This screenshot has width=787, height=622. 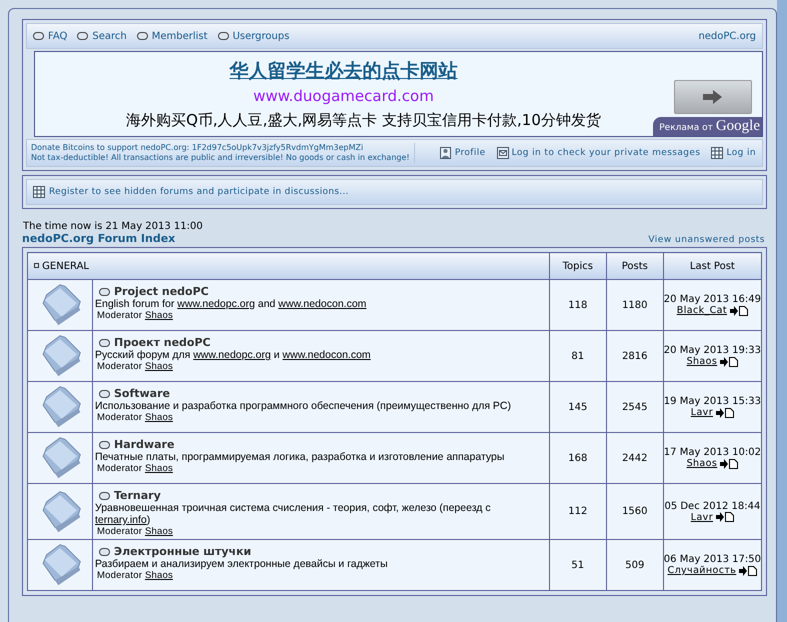 What do you see at coordinates (183, 551) in the screenshot?
I see `forum-title-link: Электронные штучки` at bounding box center [183, 551].